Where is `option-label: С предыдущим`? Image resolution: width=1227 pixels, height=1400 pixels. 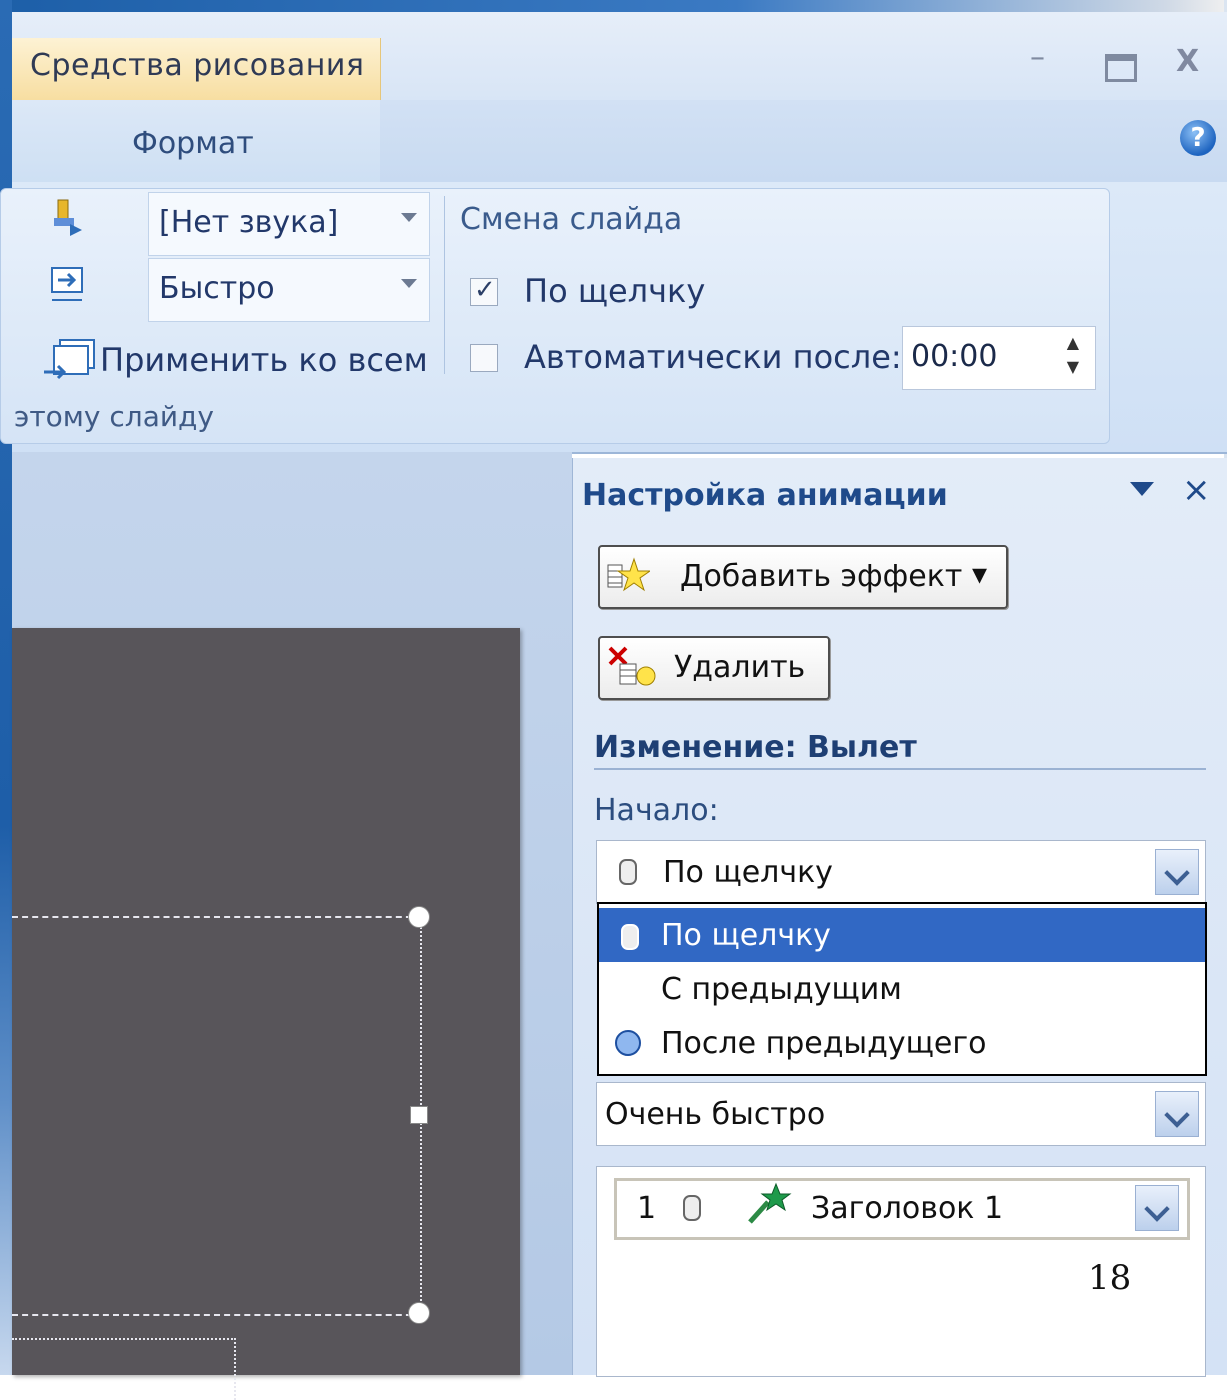
option-label: С предыдущим is located at coordinates (781, 989).